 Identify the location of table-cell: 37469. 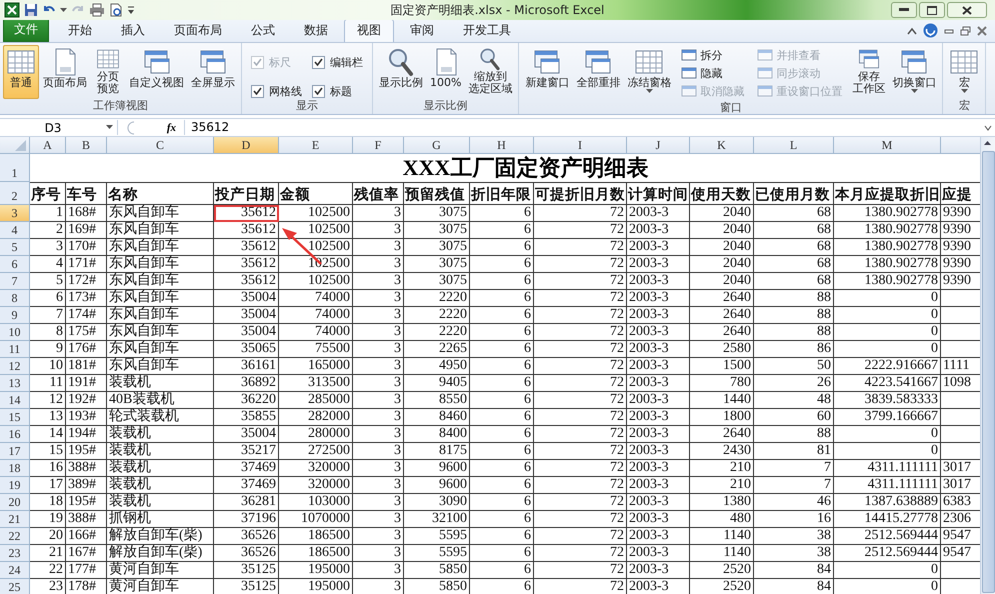
(246, 485).